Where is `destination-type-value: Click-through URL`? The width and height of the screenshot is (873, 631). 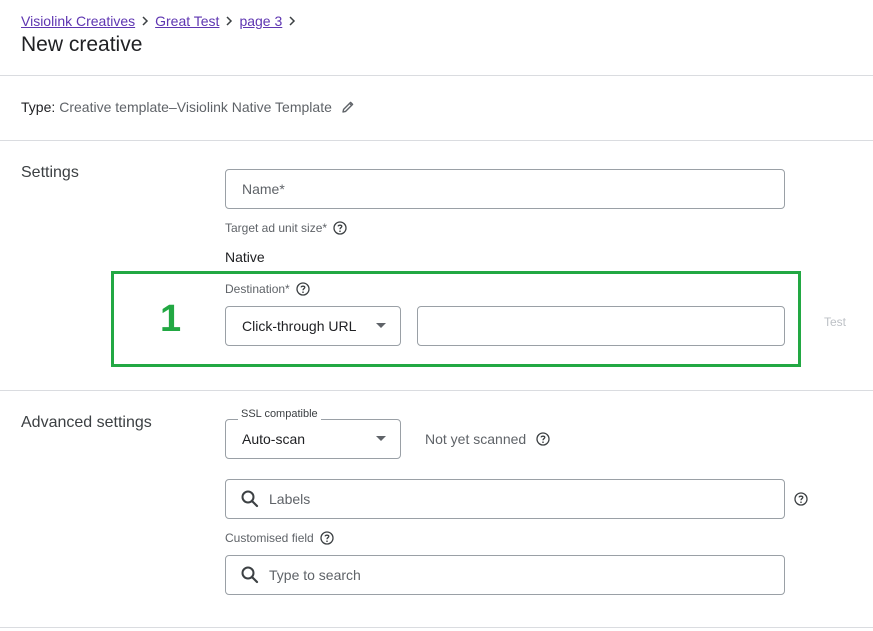 destination-type-value: Click-through URL is located at coordinates (299, 326).